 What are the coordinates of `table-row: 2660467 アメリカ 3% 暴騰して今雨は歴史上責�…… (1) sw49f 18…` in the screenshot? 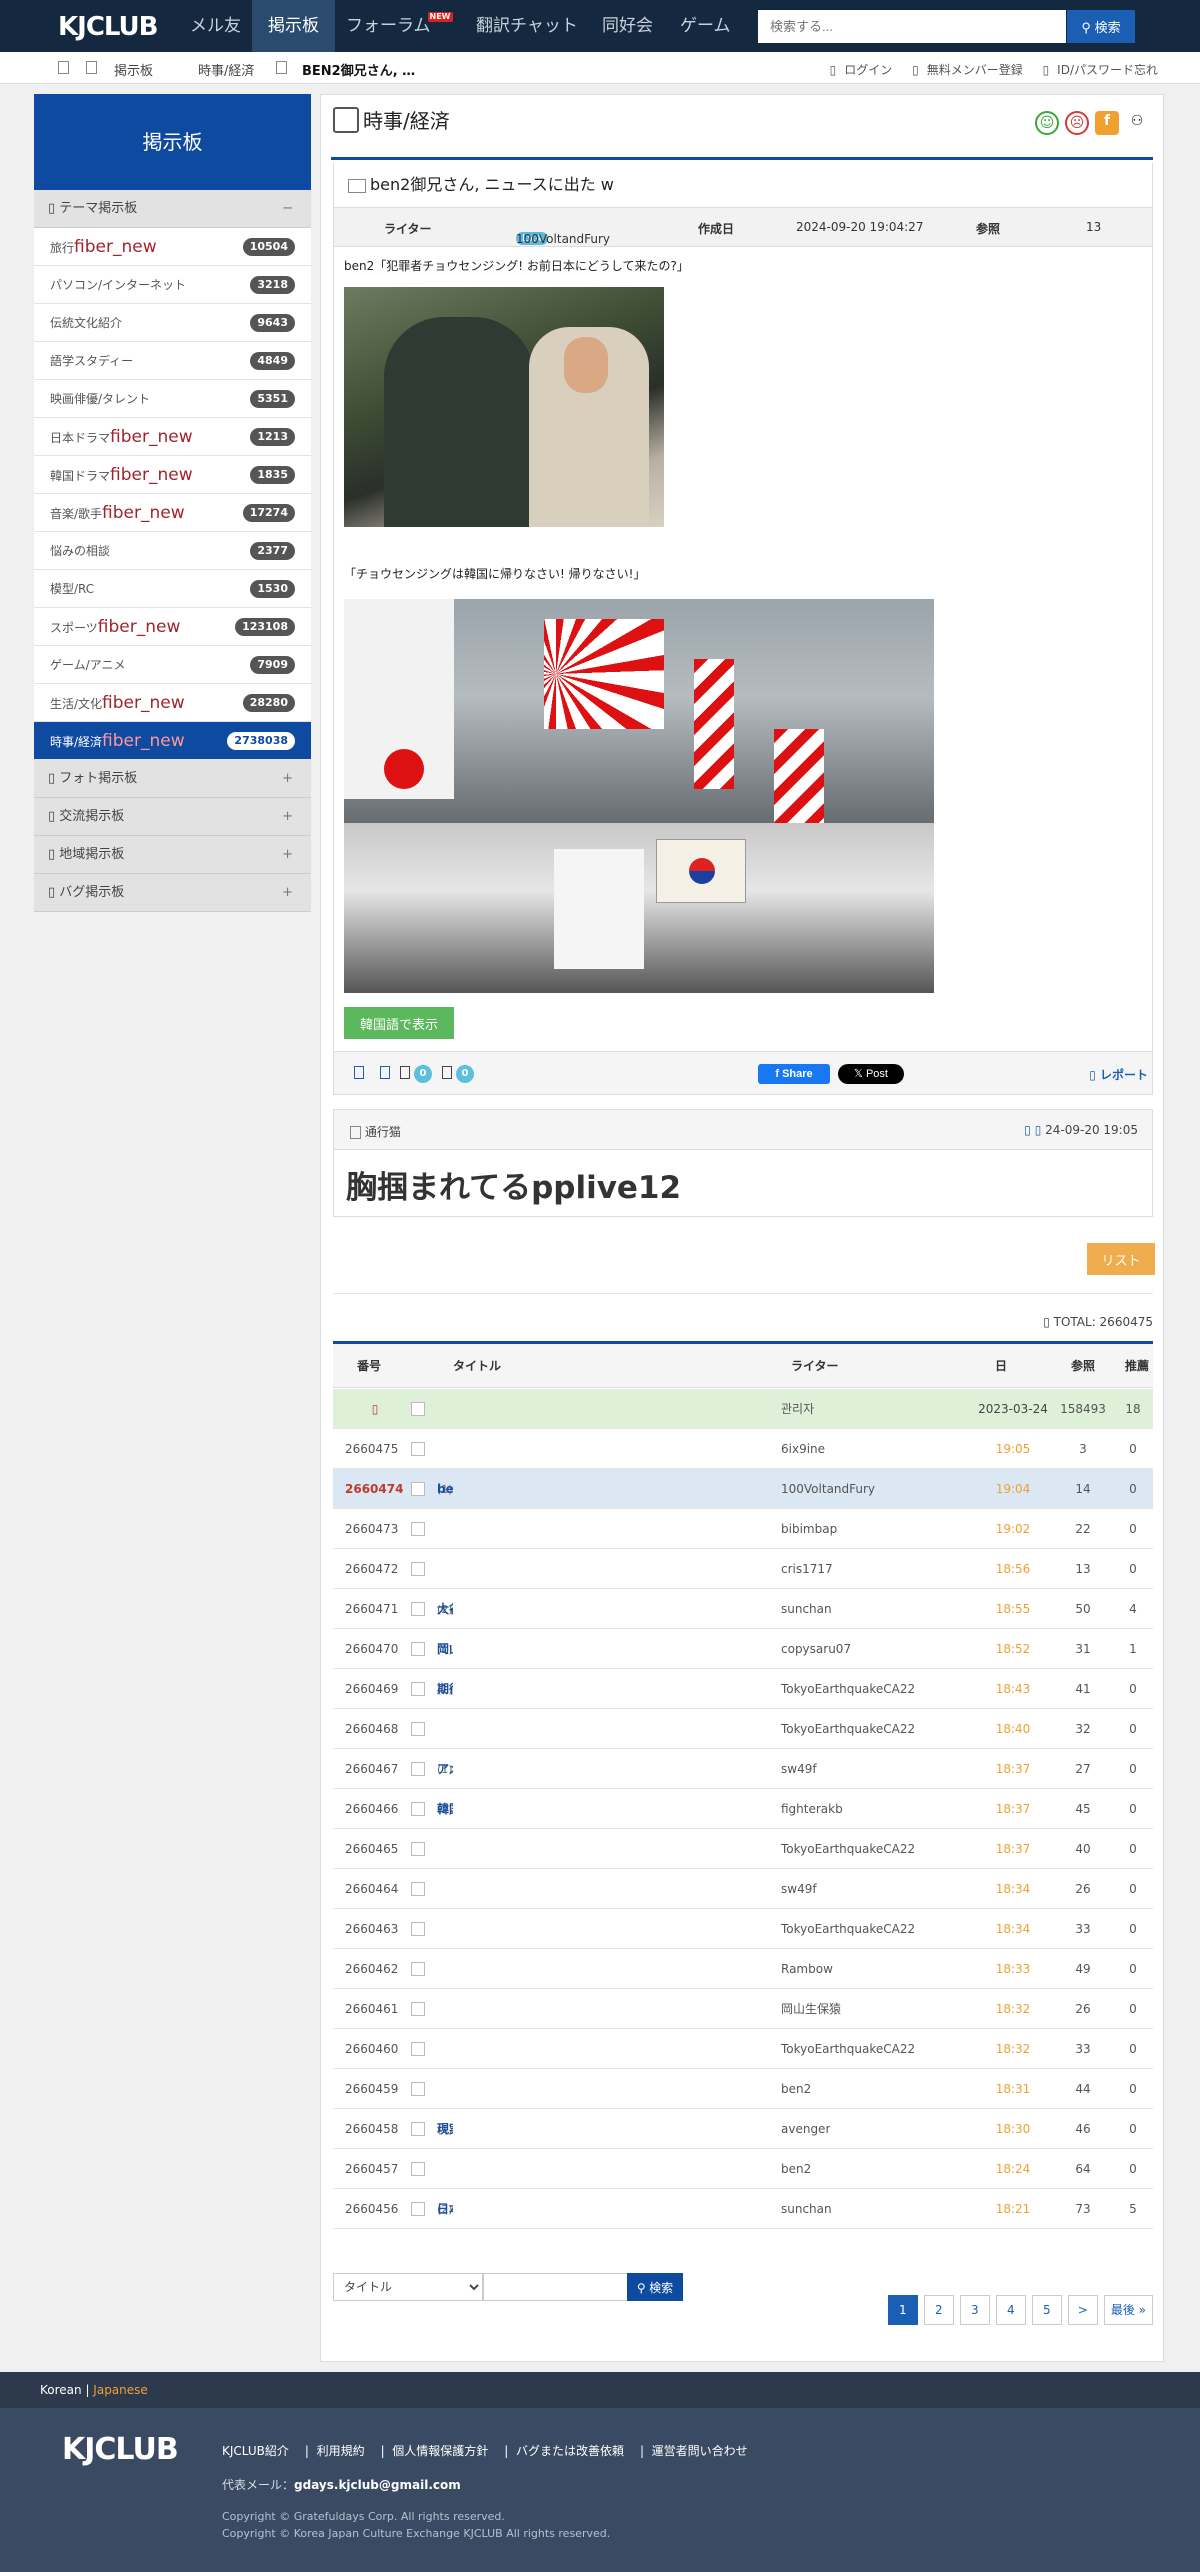 It's located at (743, 1769).